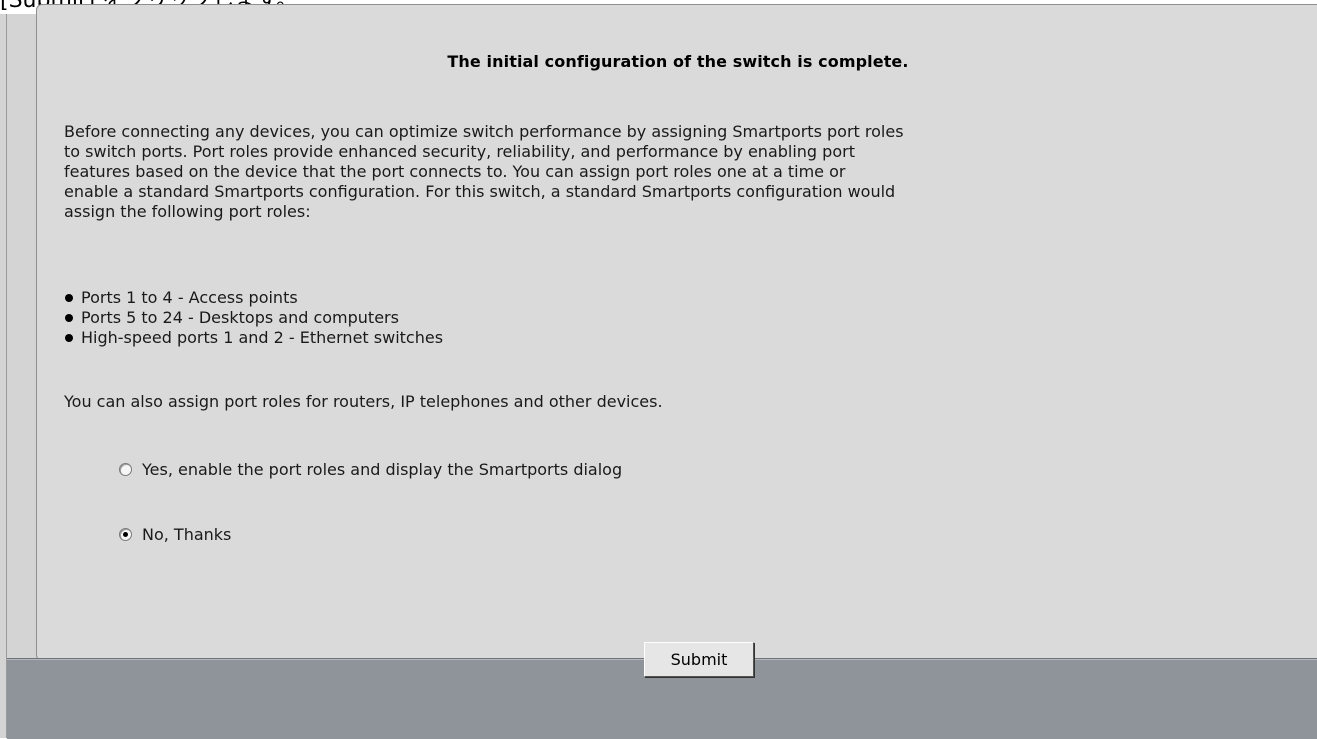  I want to click on left-border, so click(6, 376).